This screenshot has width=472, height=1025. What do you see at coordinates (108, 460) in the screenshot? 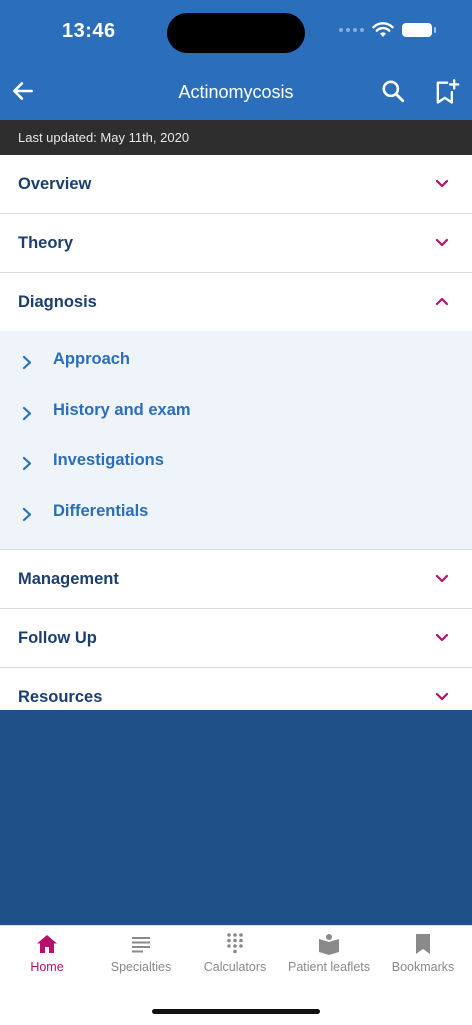
I see `subsection-label: Investigations` at bounding box center [108, 460].